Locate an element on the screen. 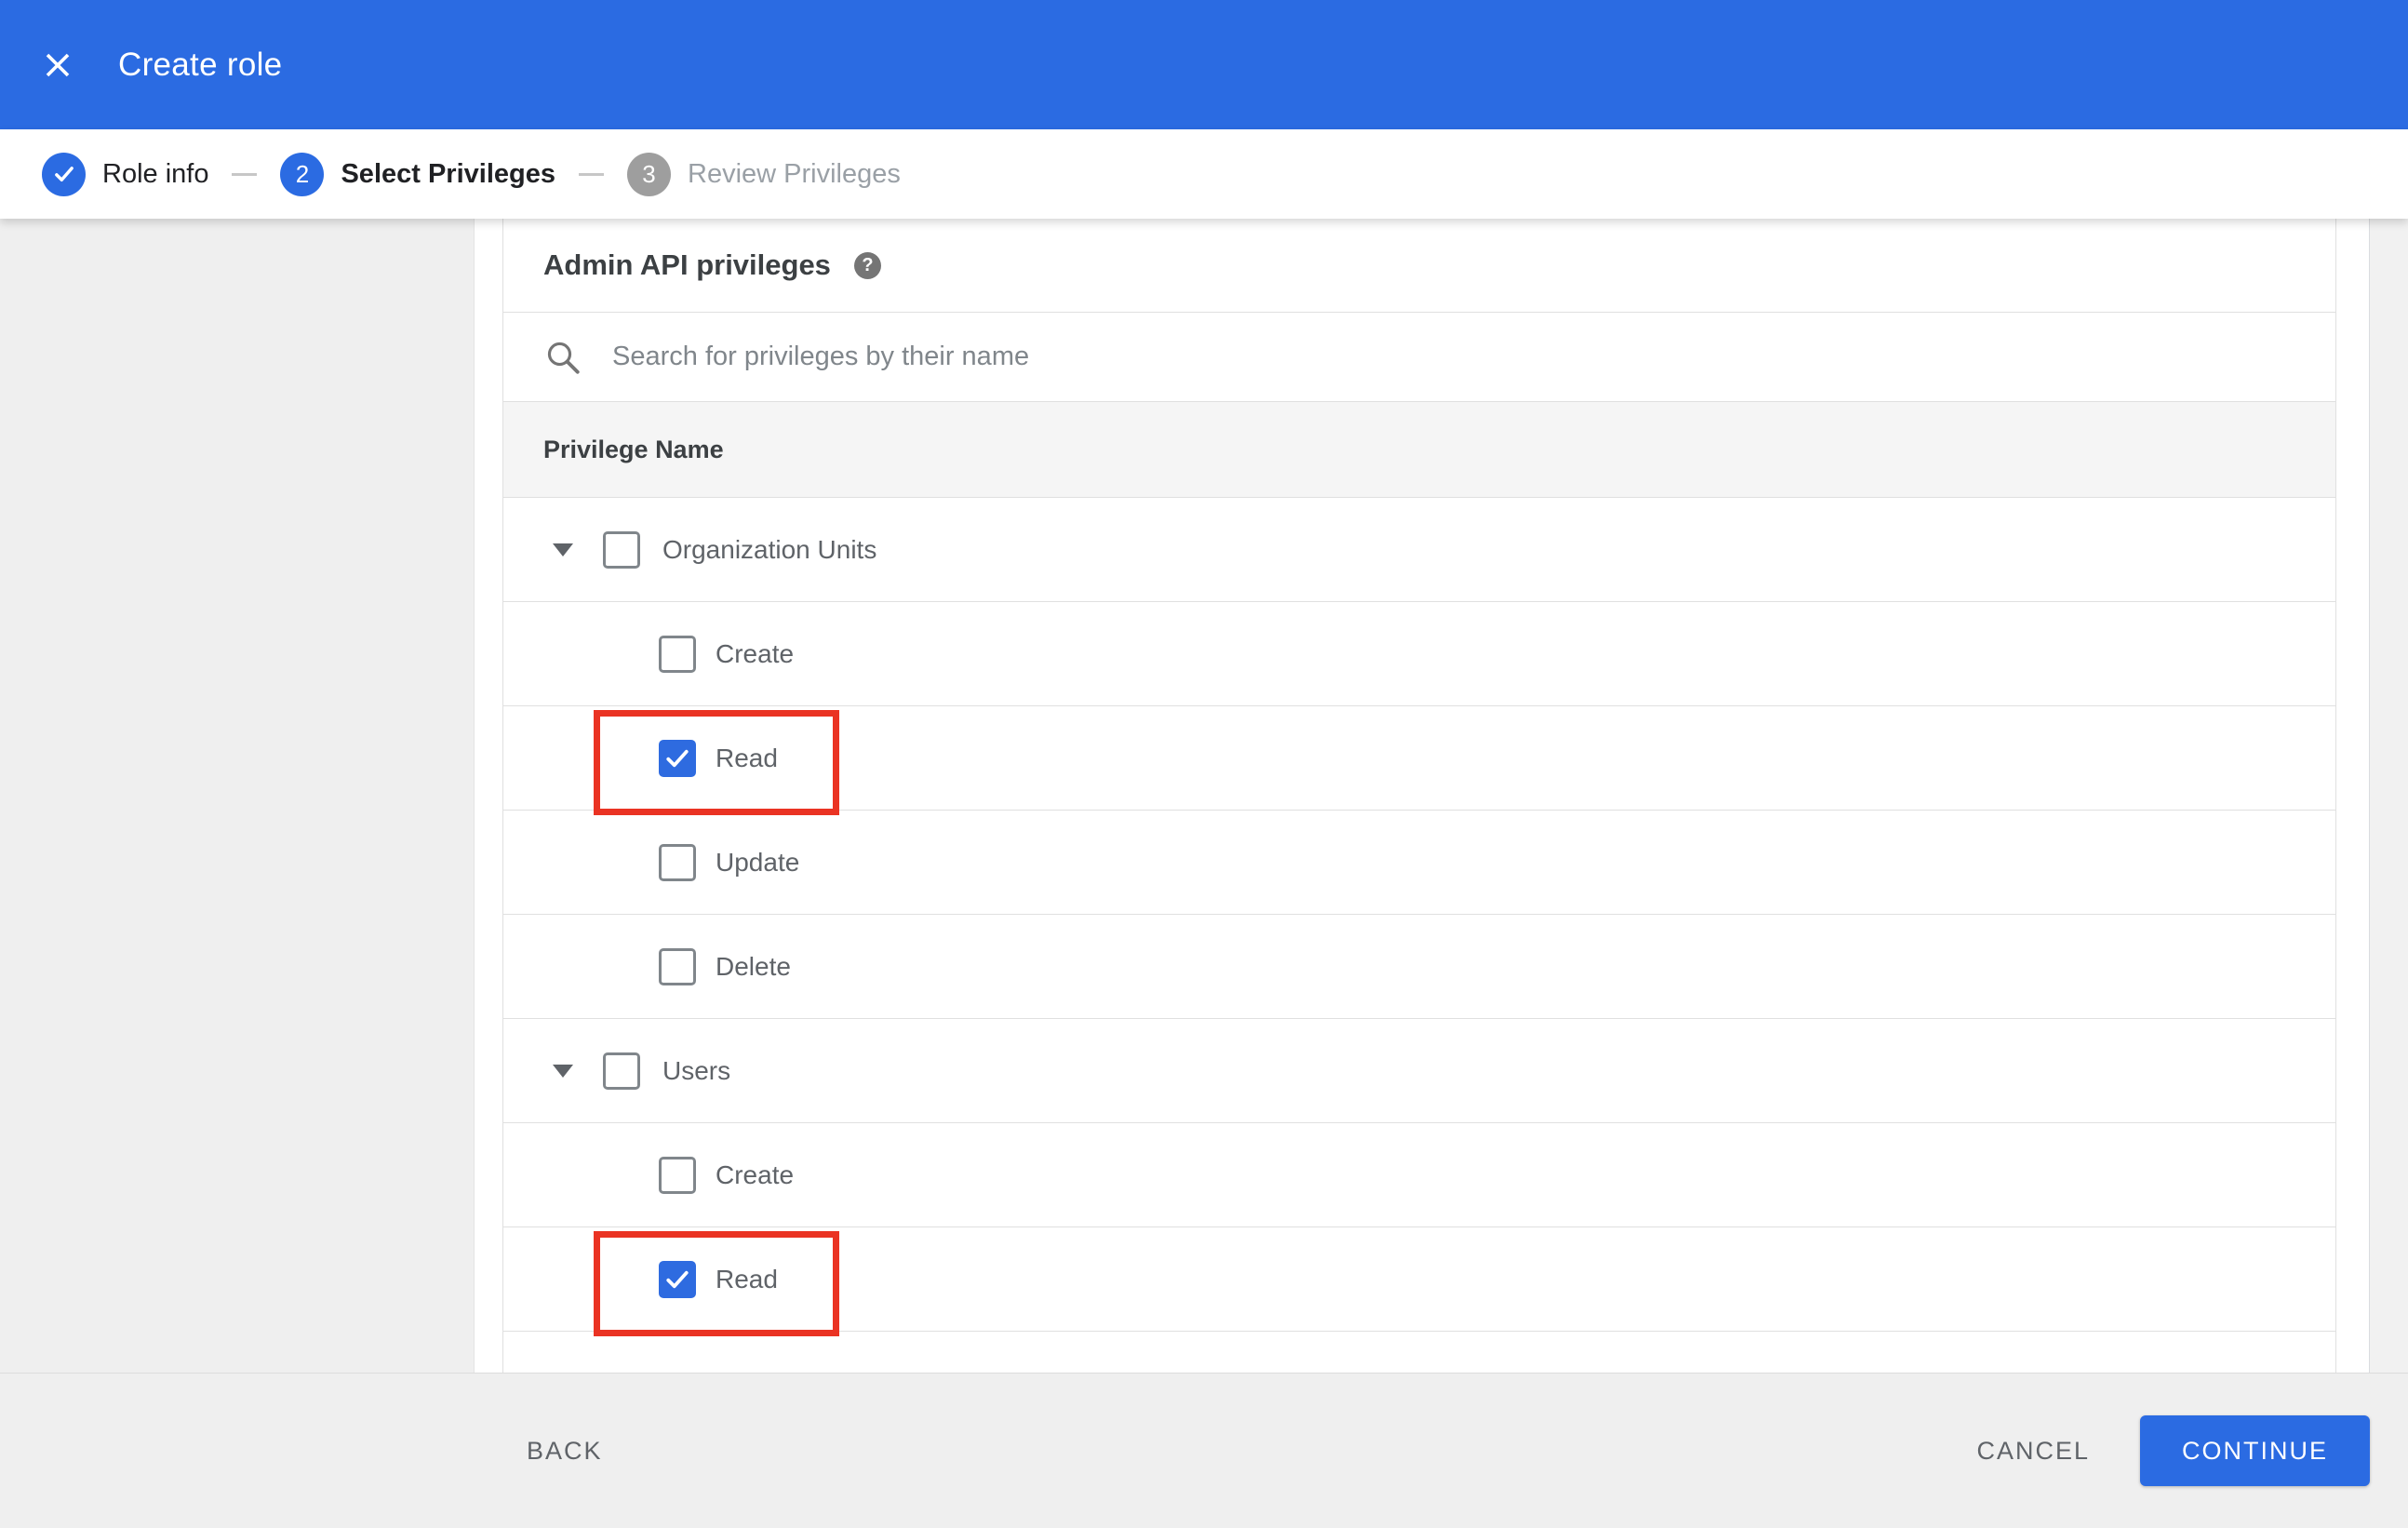  privilege-row-users: Users is located at coordinates (1419, 1071).